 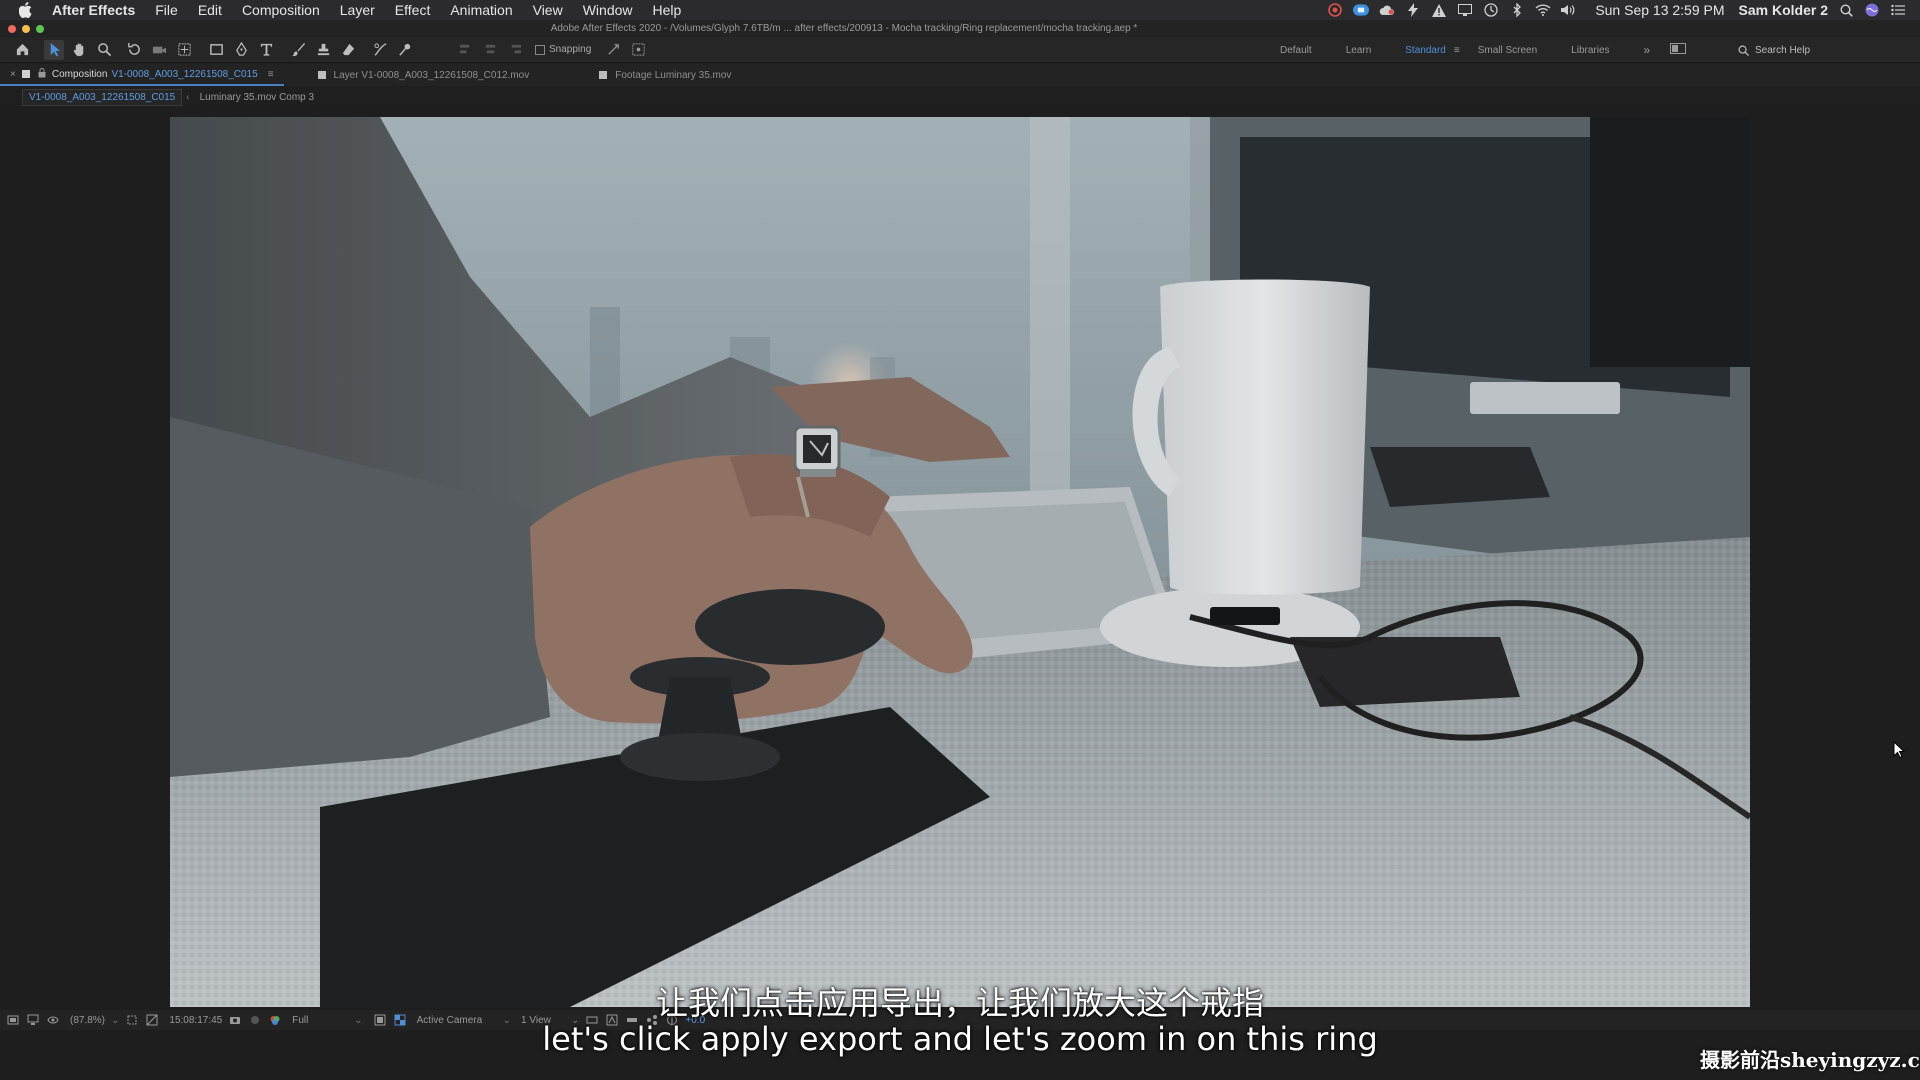 I want to click on menu-effect: Effect, so click(x=413, y=10).